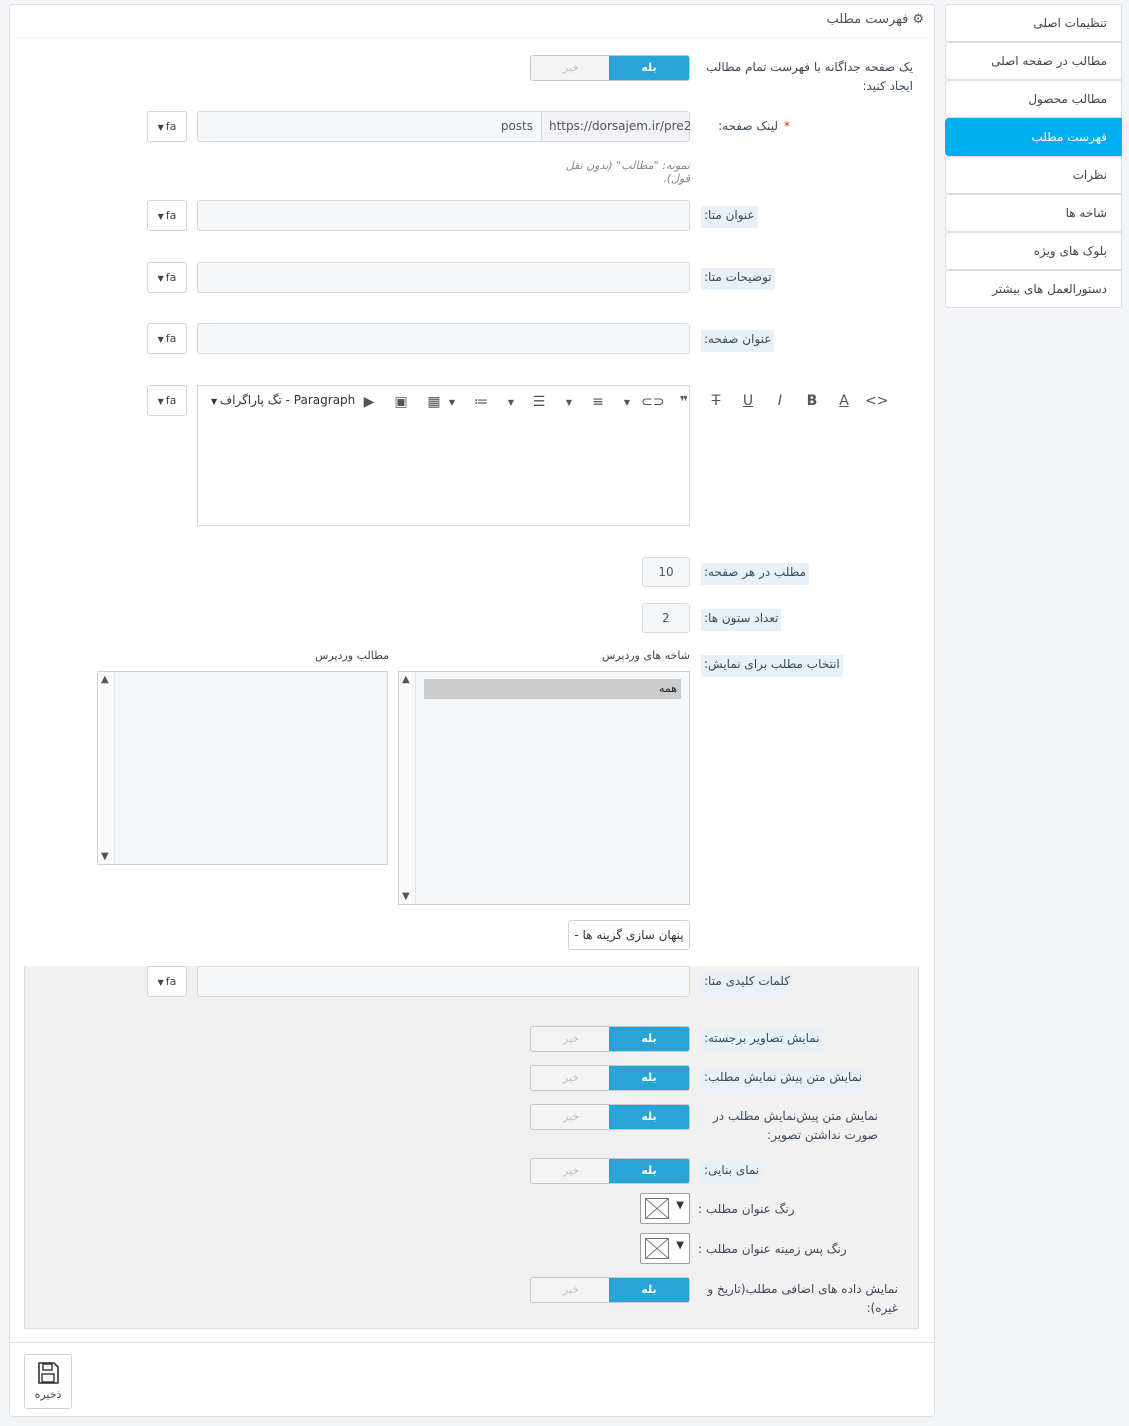  I want to click on meta-keywords-label: کلمات کلیدی متا:, so click(747, 983).